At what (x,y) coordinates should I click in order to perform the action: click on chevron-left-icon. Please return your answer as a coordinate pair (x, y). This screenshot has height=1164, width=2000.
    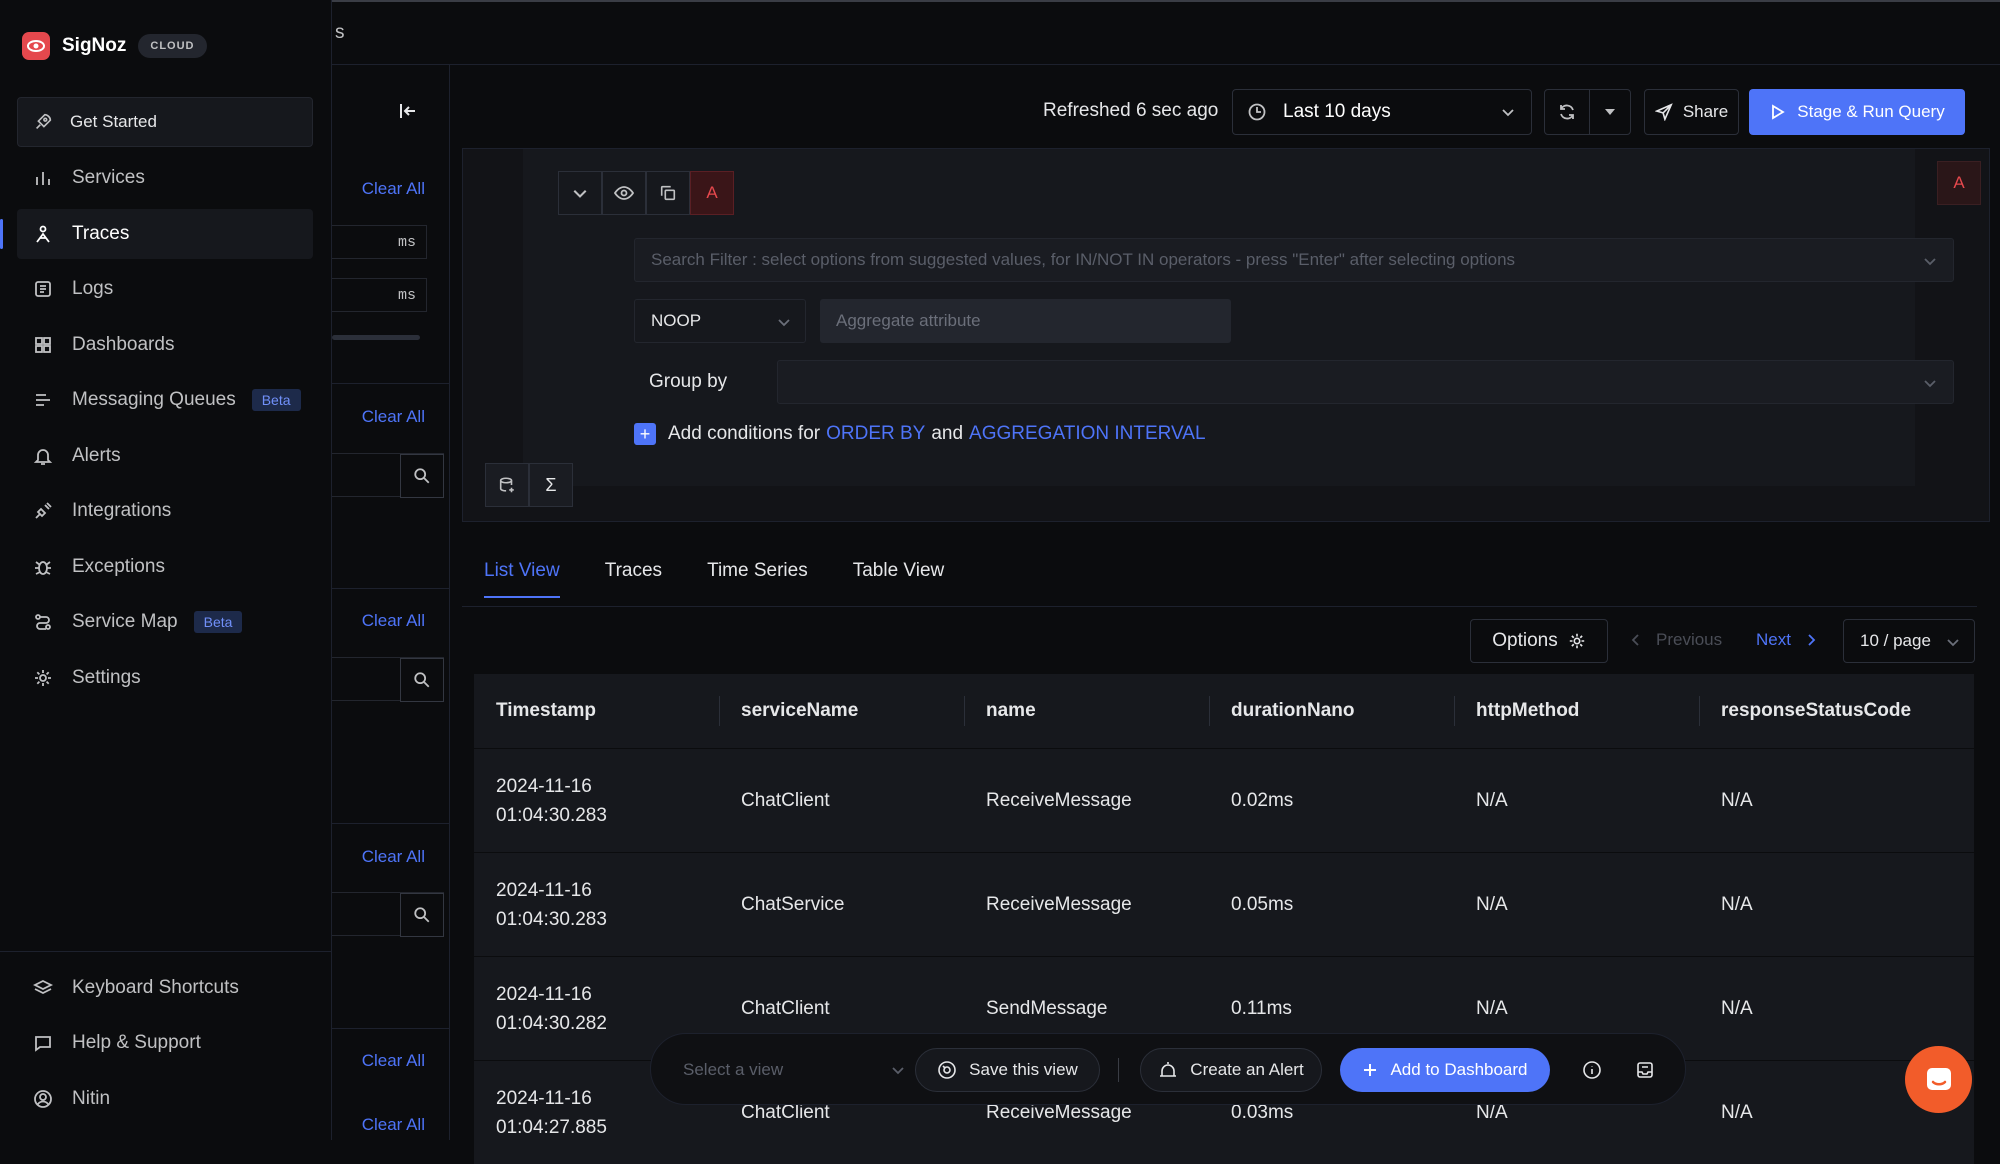
    Looking at the image, I should click on (1635, 640).